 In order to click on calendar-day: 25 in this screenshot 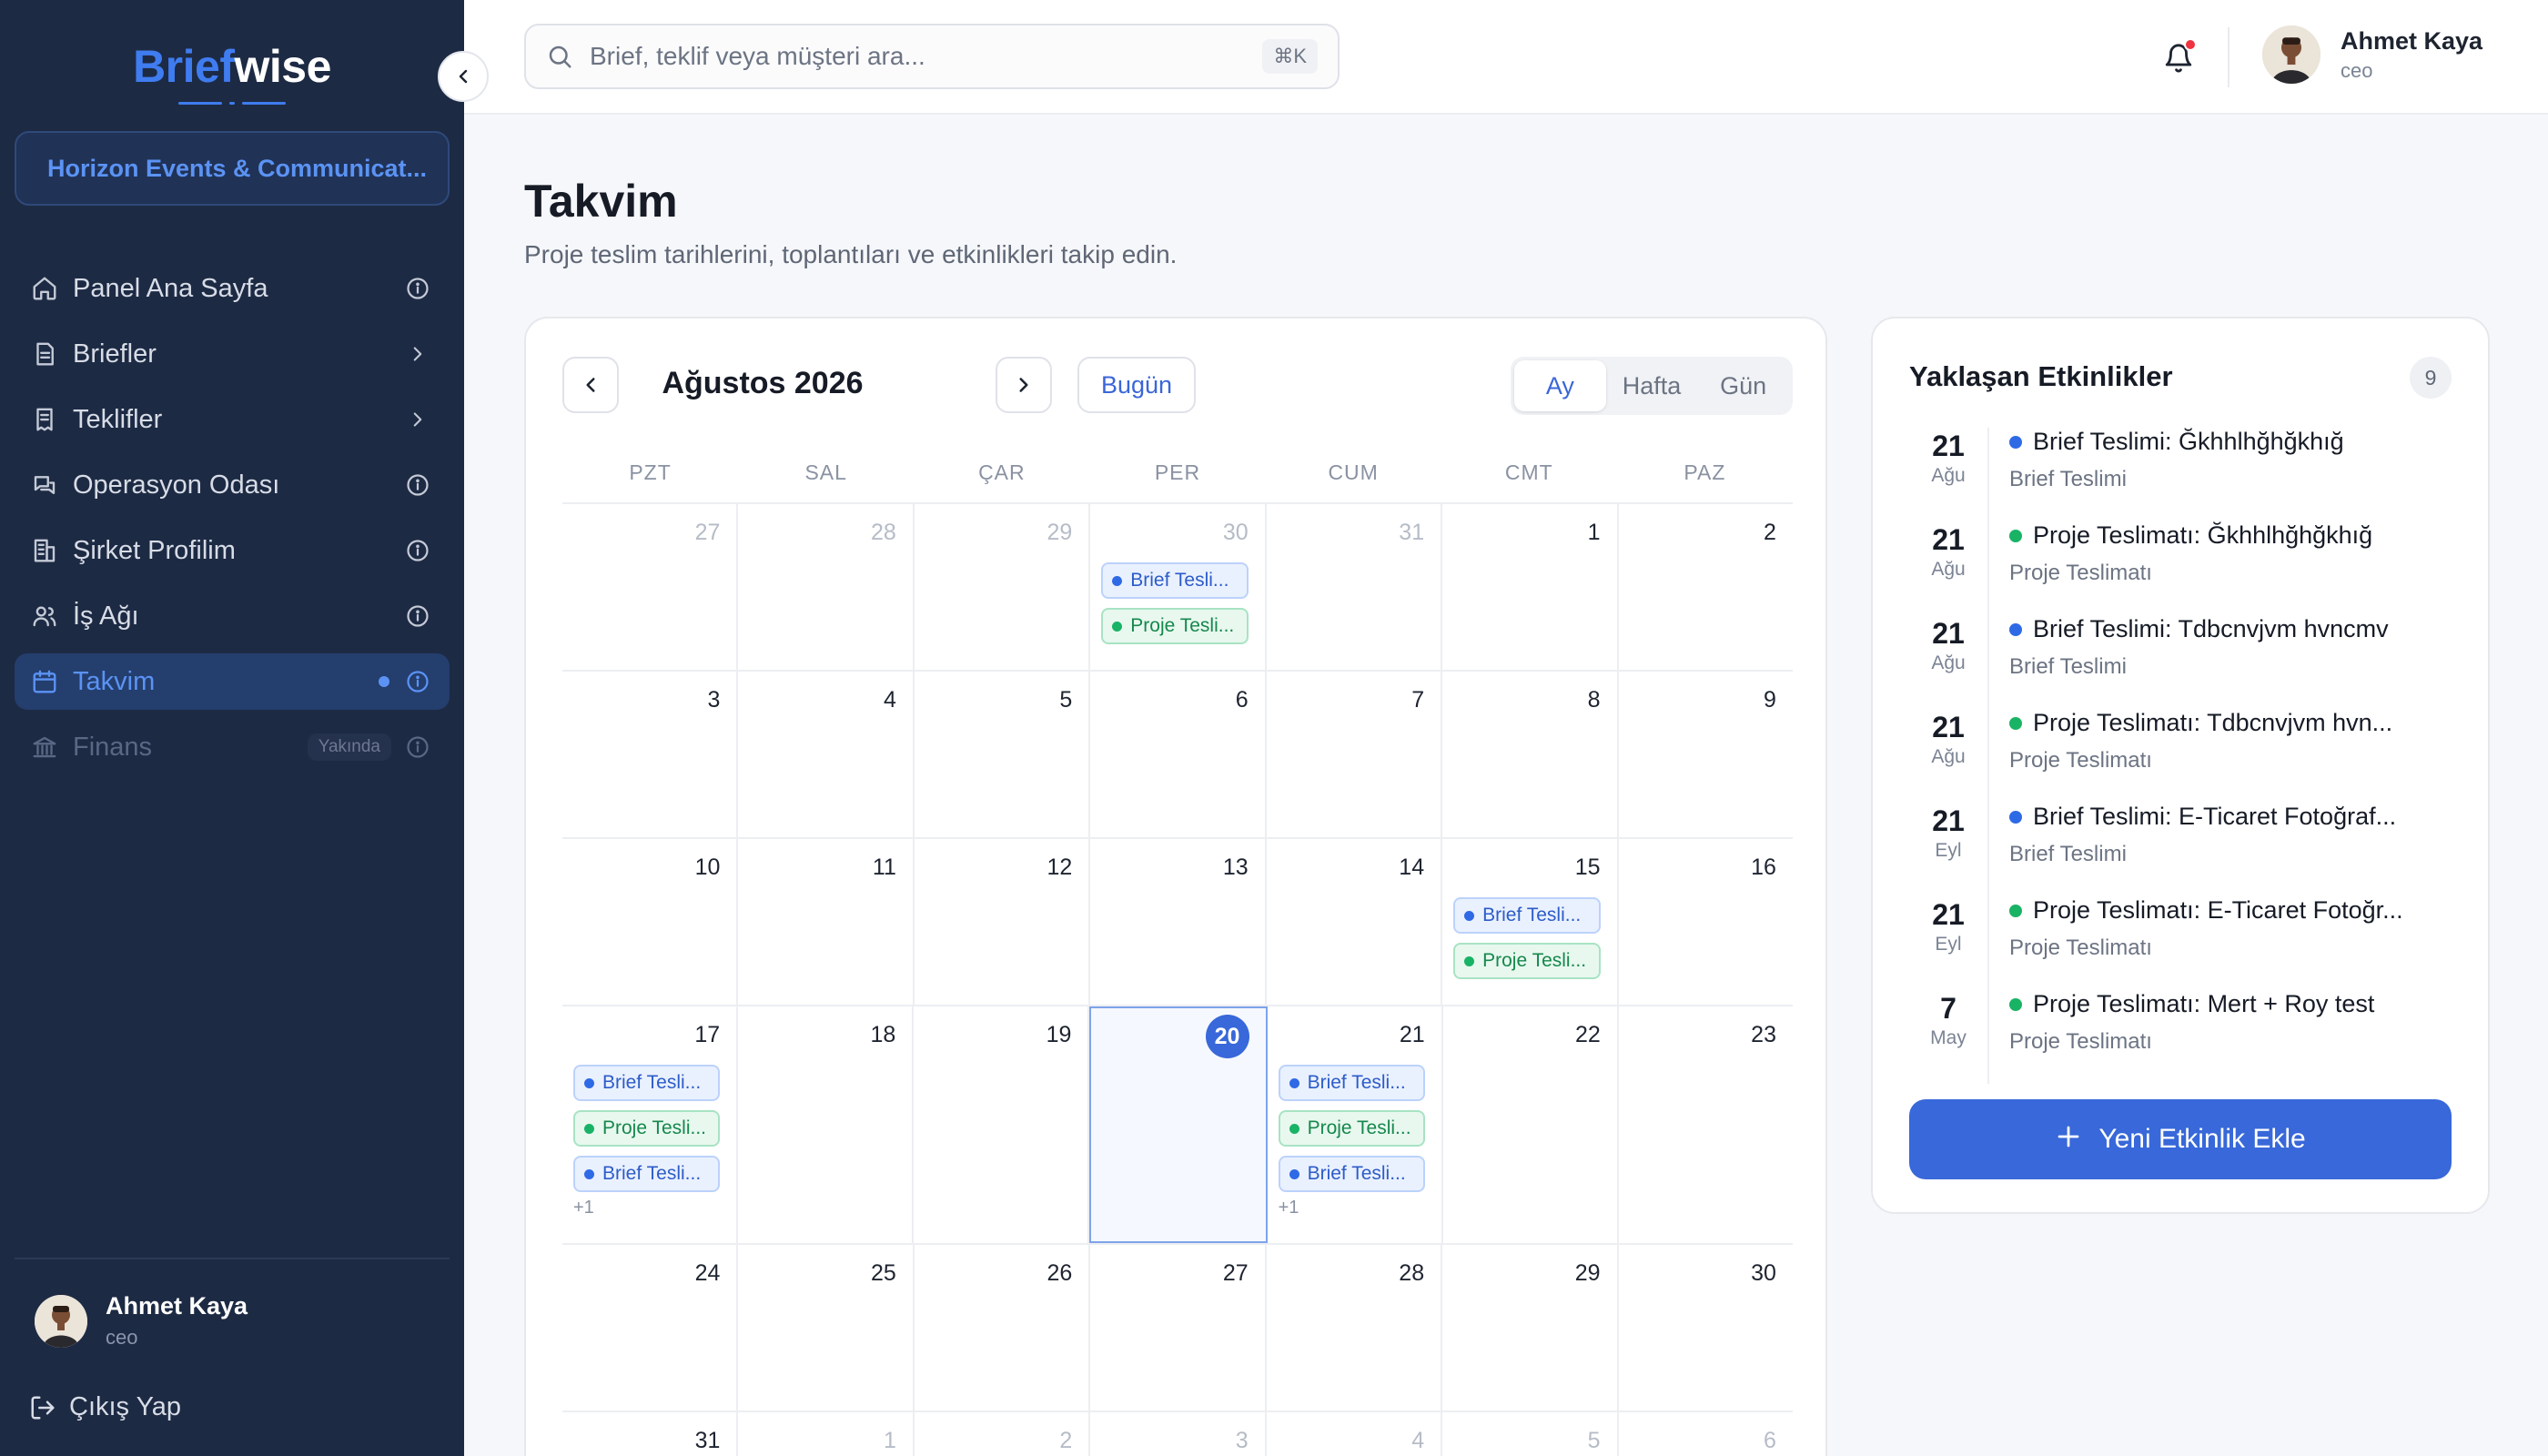, I will do `click(827, 1328)`.